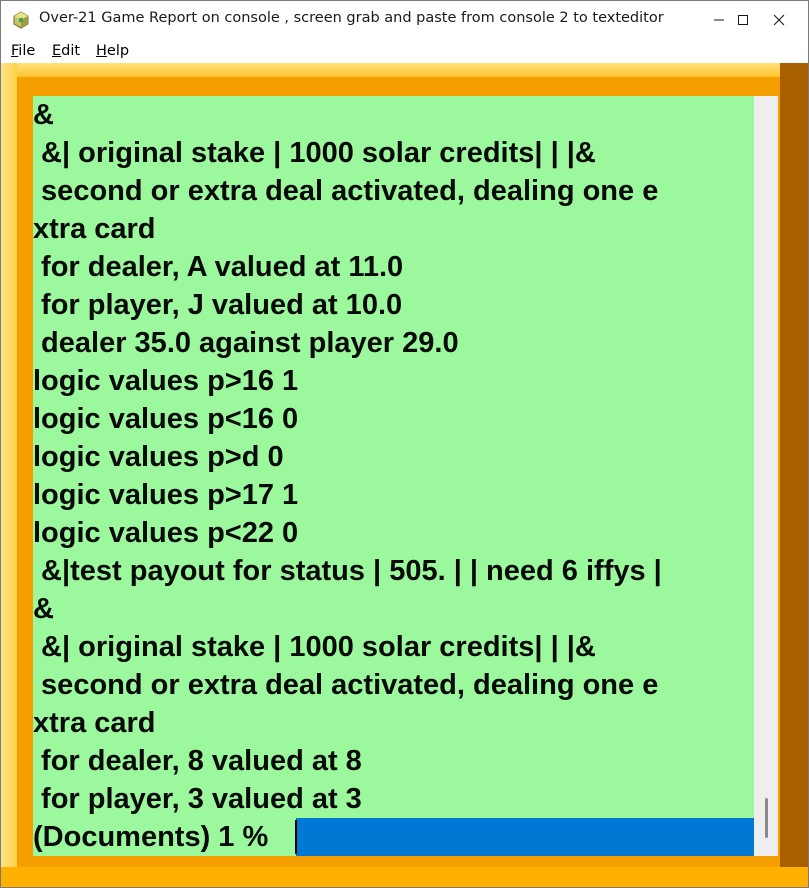  I want to click on console-line: dealer 35.0 against player 29.0, so click(246, 343).